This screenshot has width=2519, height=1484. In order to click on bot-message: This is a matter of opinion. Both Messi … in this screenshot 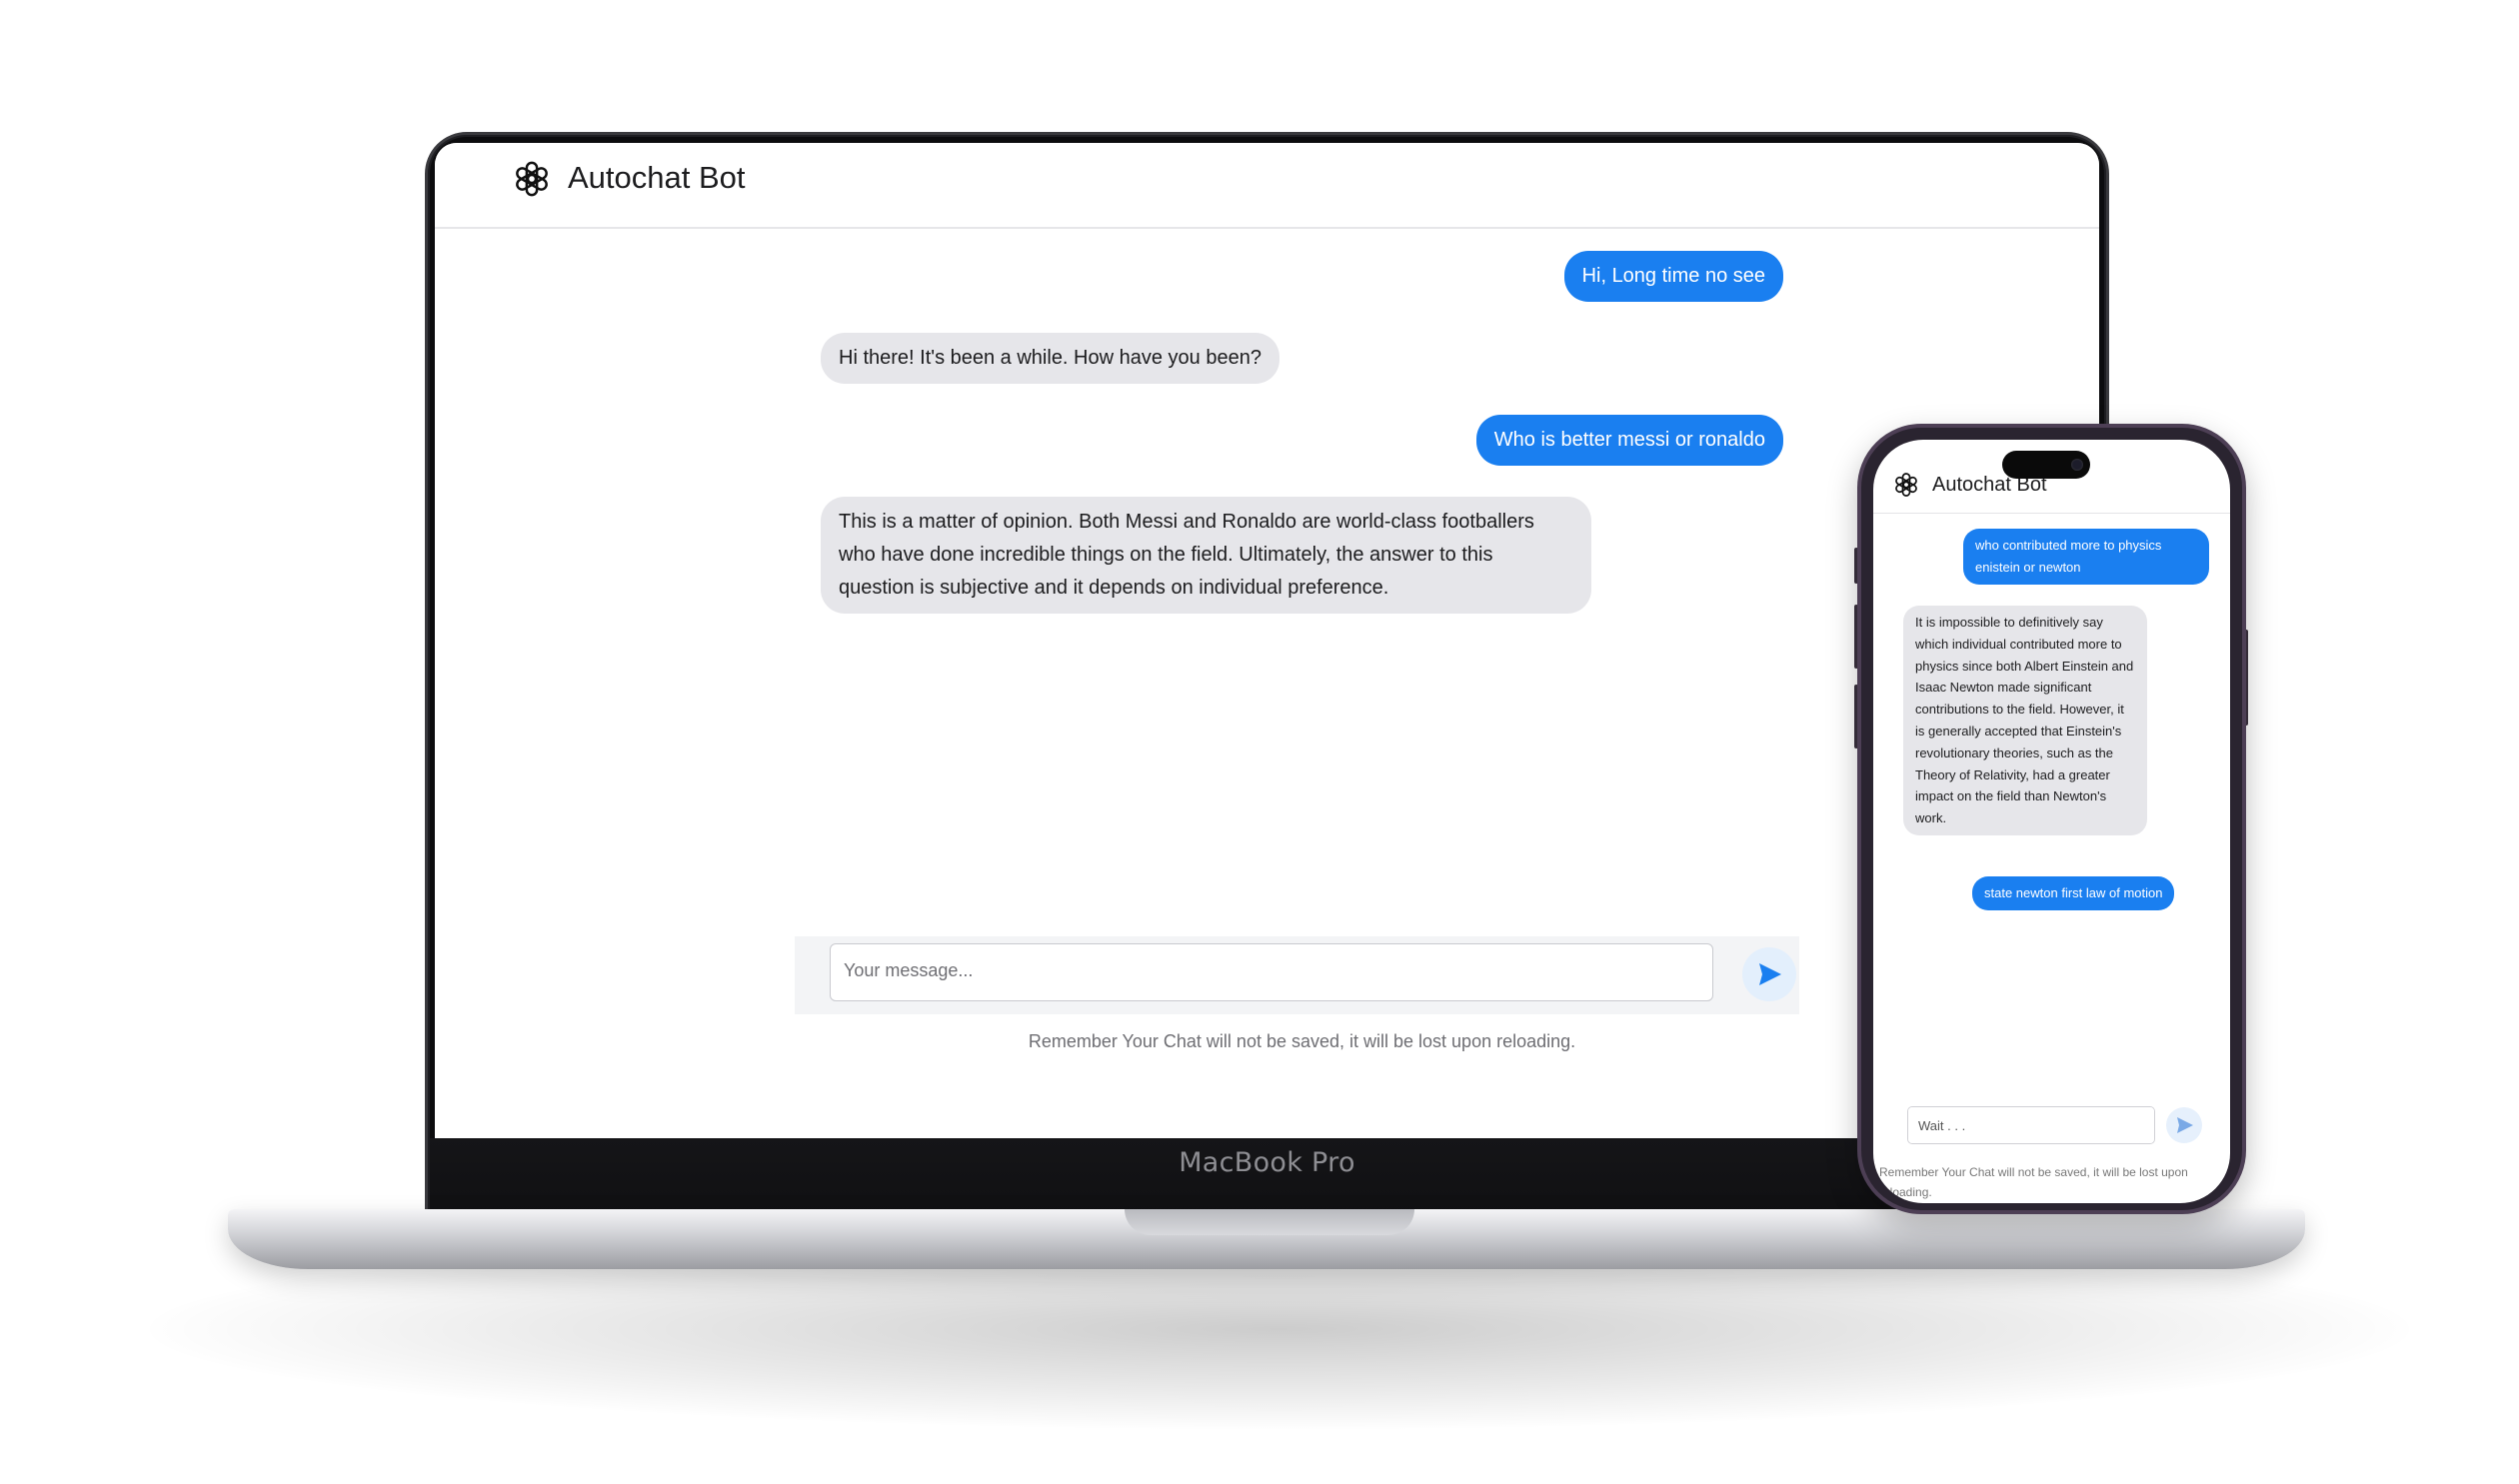, I will do `click(1206, 555)`.